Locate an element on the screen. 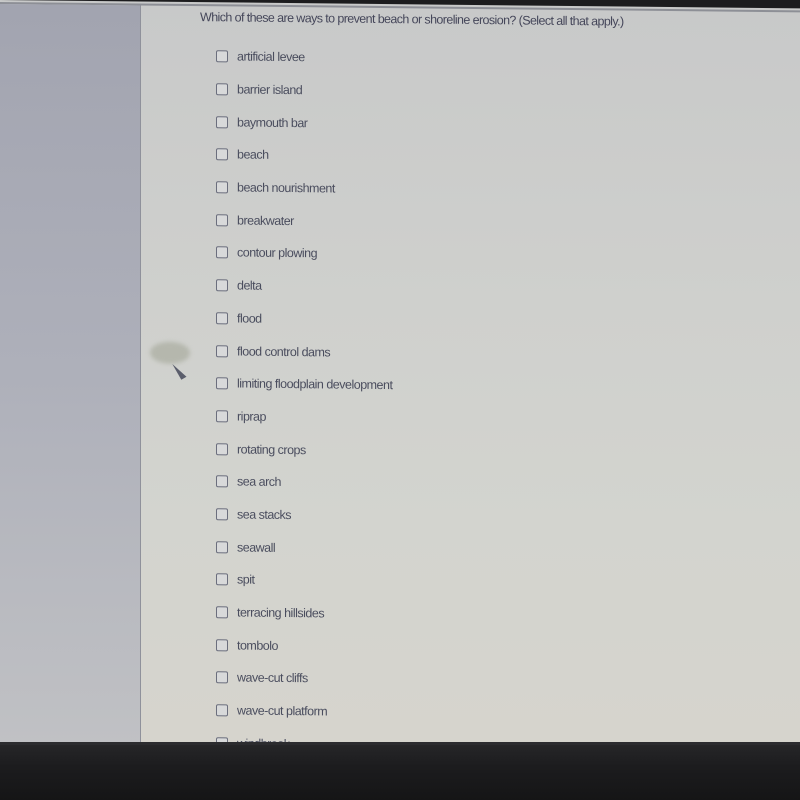 Image resolution: width=800 pixels, height=800 pixels. option-item: delta is located at coordinates (304, 286).